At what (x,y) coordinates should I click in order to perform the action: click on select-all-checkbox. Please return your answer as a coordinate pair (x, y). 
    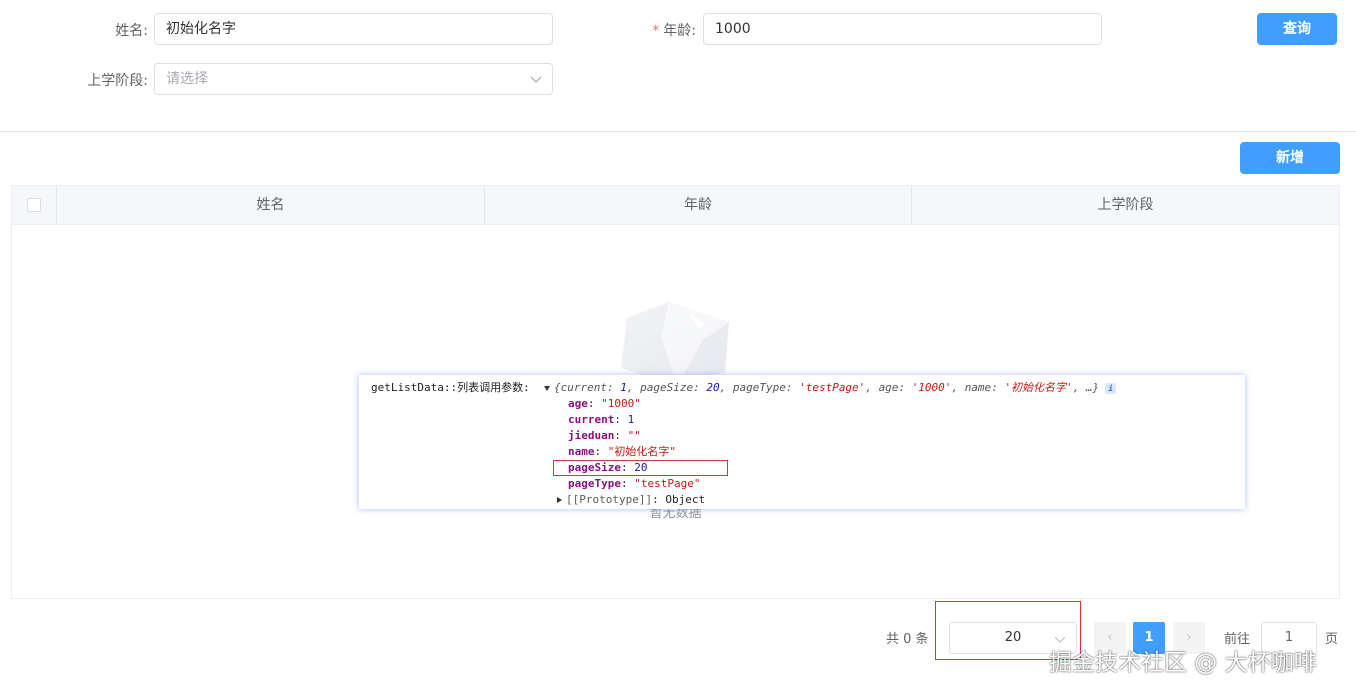
    Looking at the image, I should click on (34, 205).